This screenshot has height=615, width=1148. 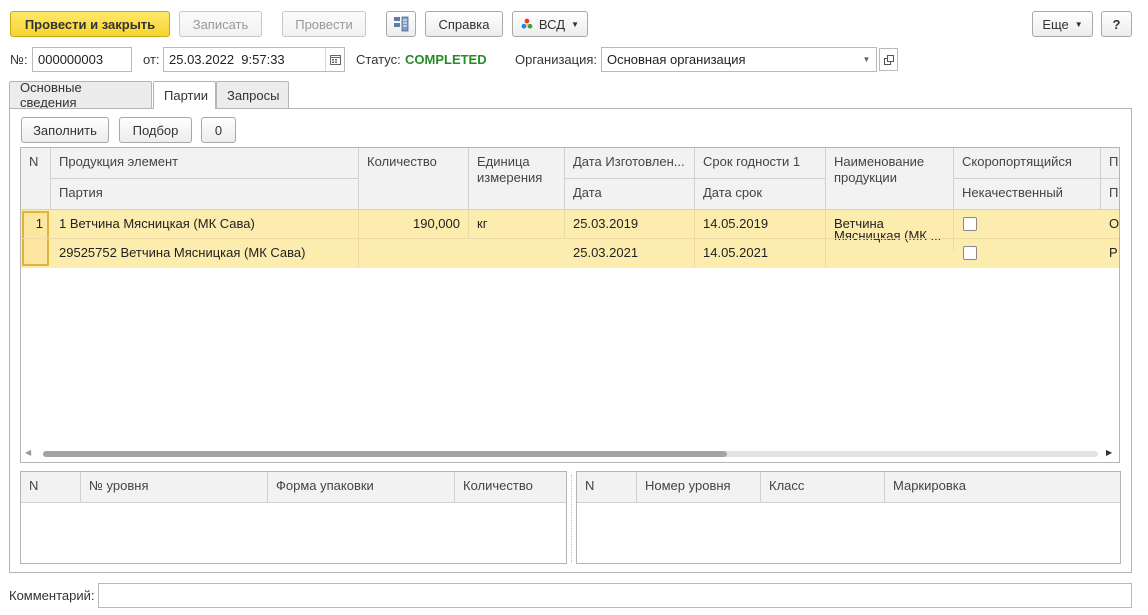 I want to click on tab-batches-label: Партии, so click(x=186, y=95).